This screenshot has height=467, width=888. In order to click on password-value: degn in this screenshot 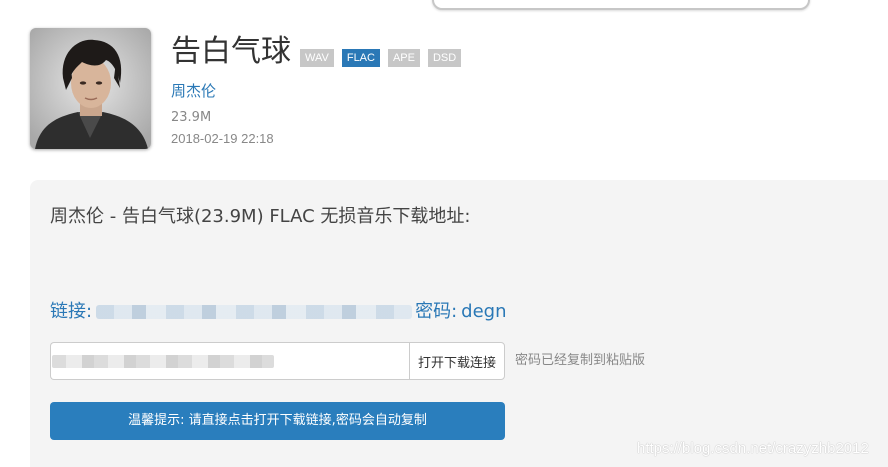, I will do `click(484, 311)`.